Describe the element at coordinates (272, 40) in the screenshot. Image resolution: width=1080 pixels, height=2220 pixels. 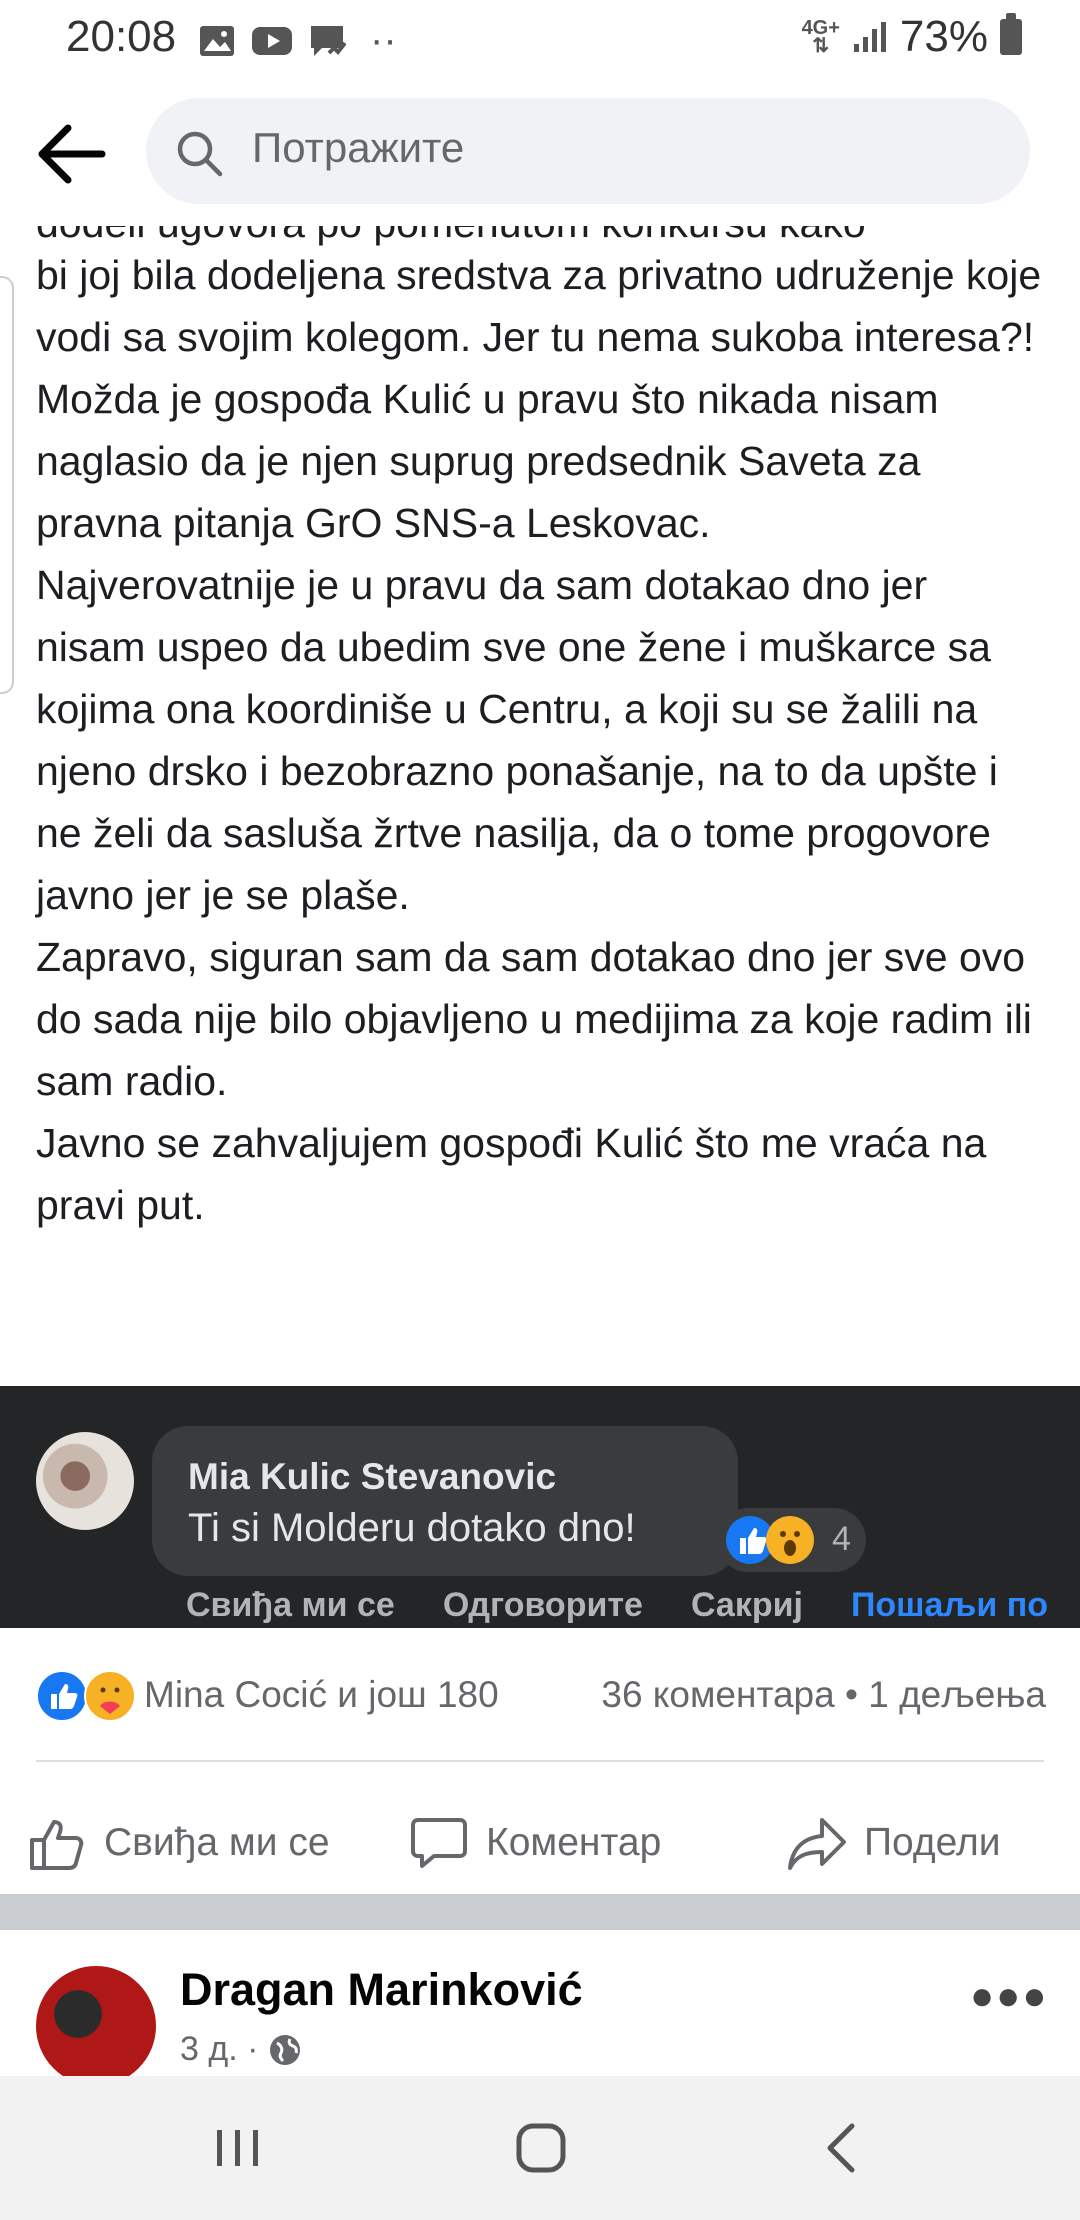
I see `youtube-icon` at that location.